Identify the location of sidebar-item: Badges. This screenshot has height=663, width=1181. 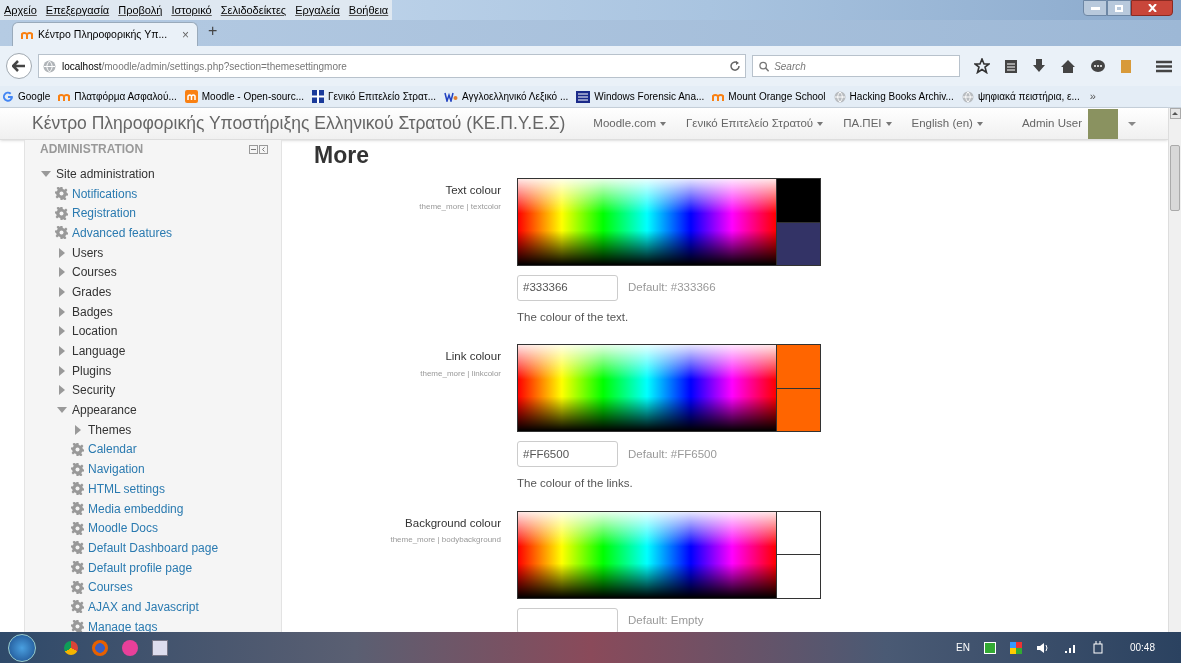
(92, 311).